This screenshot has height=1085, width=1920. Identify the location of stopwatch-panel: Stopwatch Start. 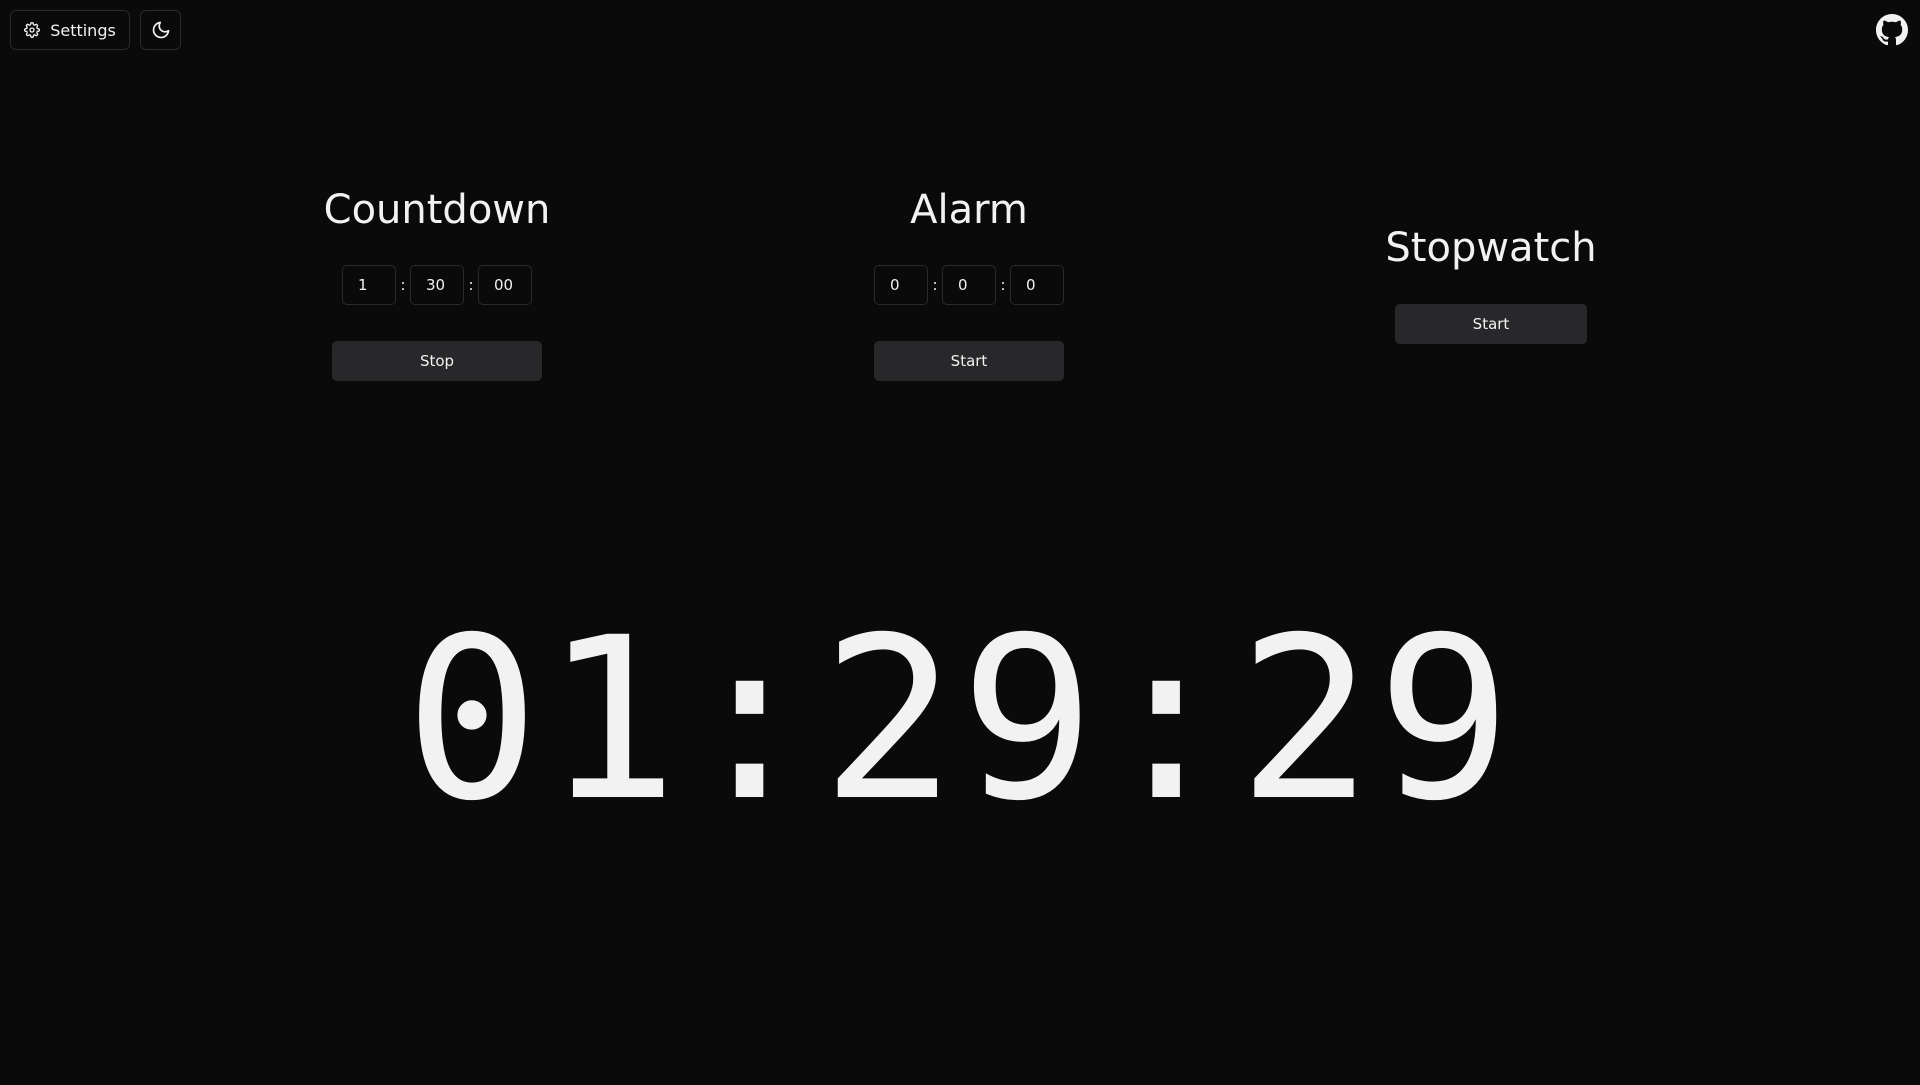
(1491, 286).